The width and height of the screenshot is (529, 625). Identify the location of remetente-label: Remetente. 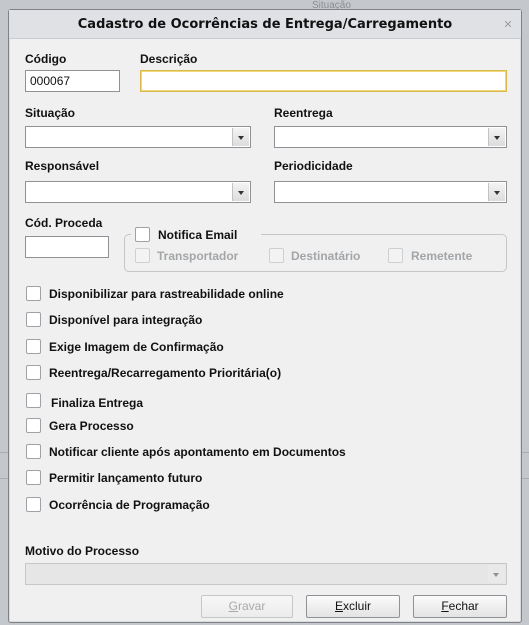
(442, 256).